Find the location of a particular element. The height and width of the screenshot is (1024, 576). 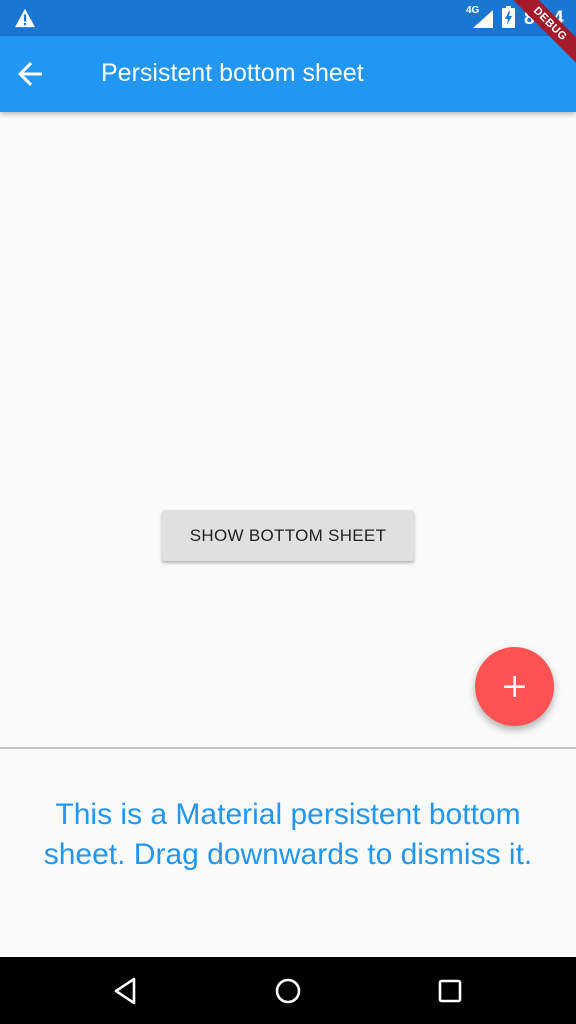

add-fab-button is located at coordinates (514, 686).